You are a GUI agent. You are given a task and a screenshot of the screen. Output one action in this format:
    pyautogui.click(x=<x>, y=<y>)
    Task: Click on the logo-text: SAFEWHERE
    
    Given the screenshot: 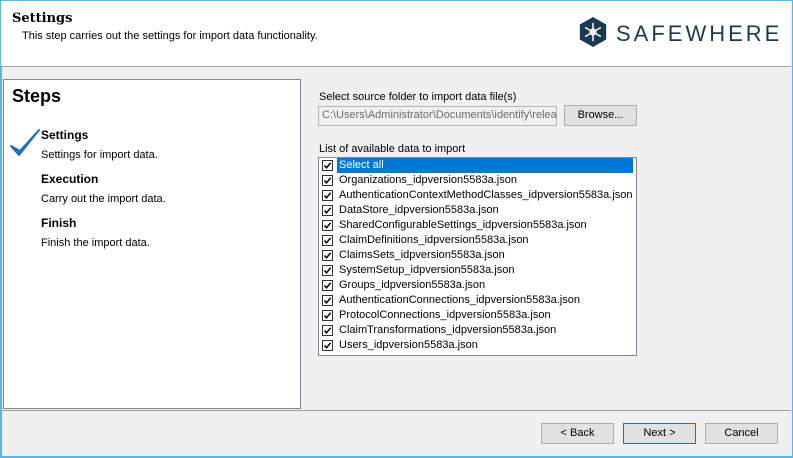 What is the action you would take?
    pyautogui.click(x=699, y=33)
    